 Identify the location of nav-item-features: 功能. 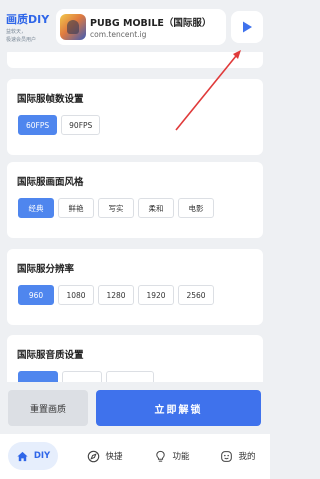
(172, 456).